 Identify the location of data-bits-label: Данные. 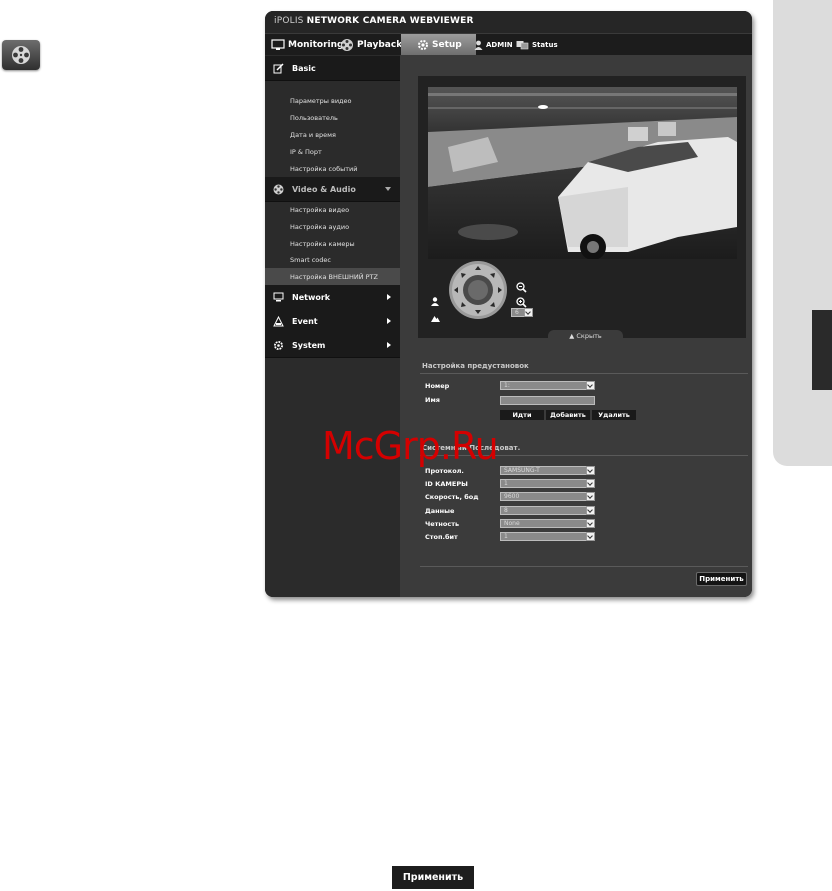
(440, 511).